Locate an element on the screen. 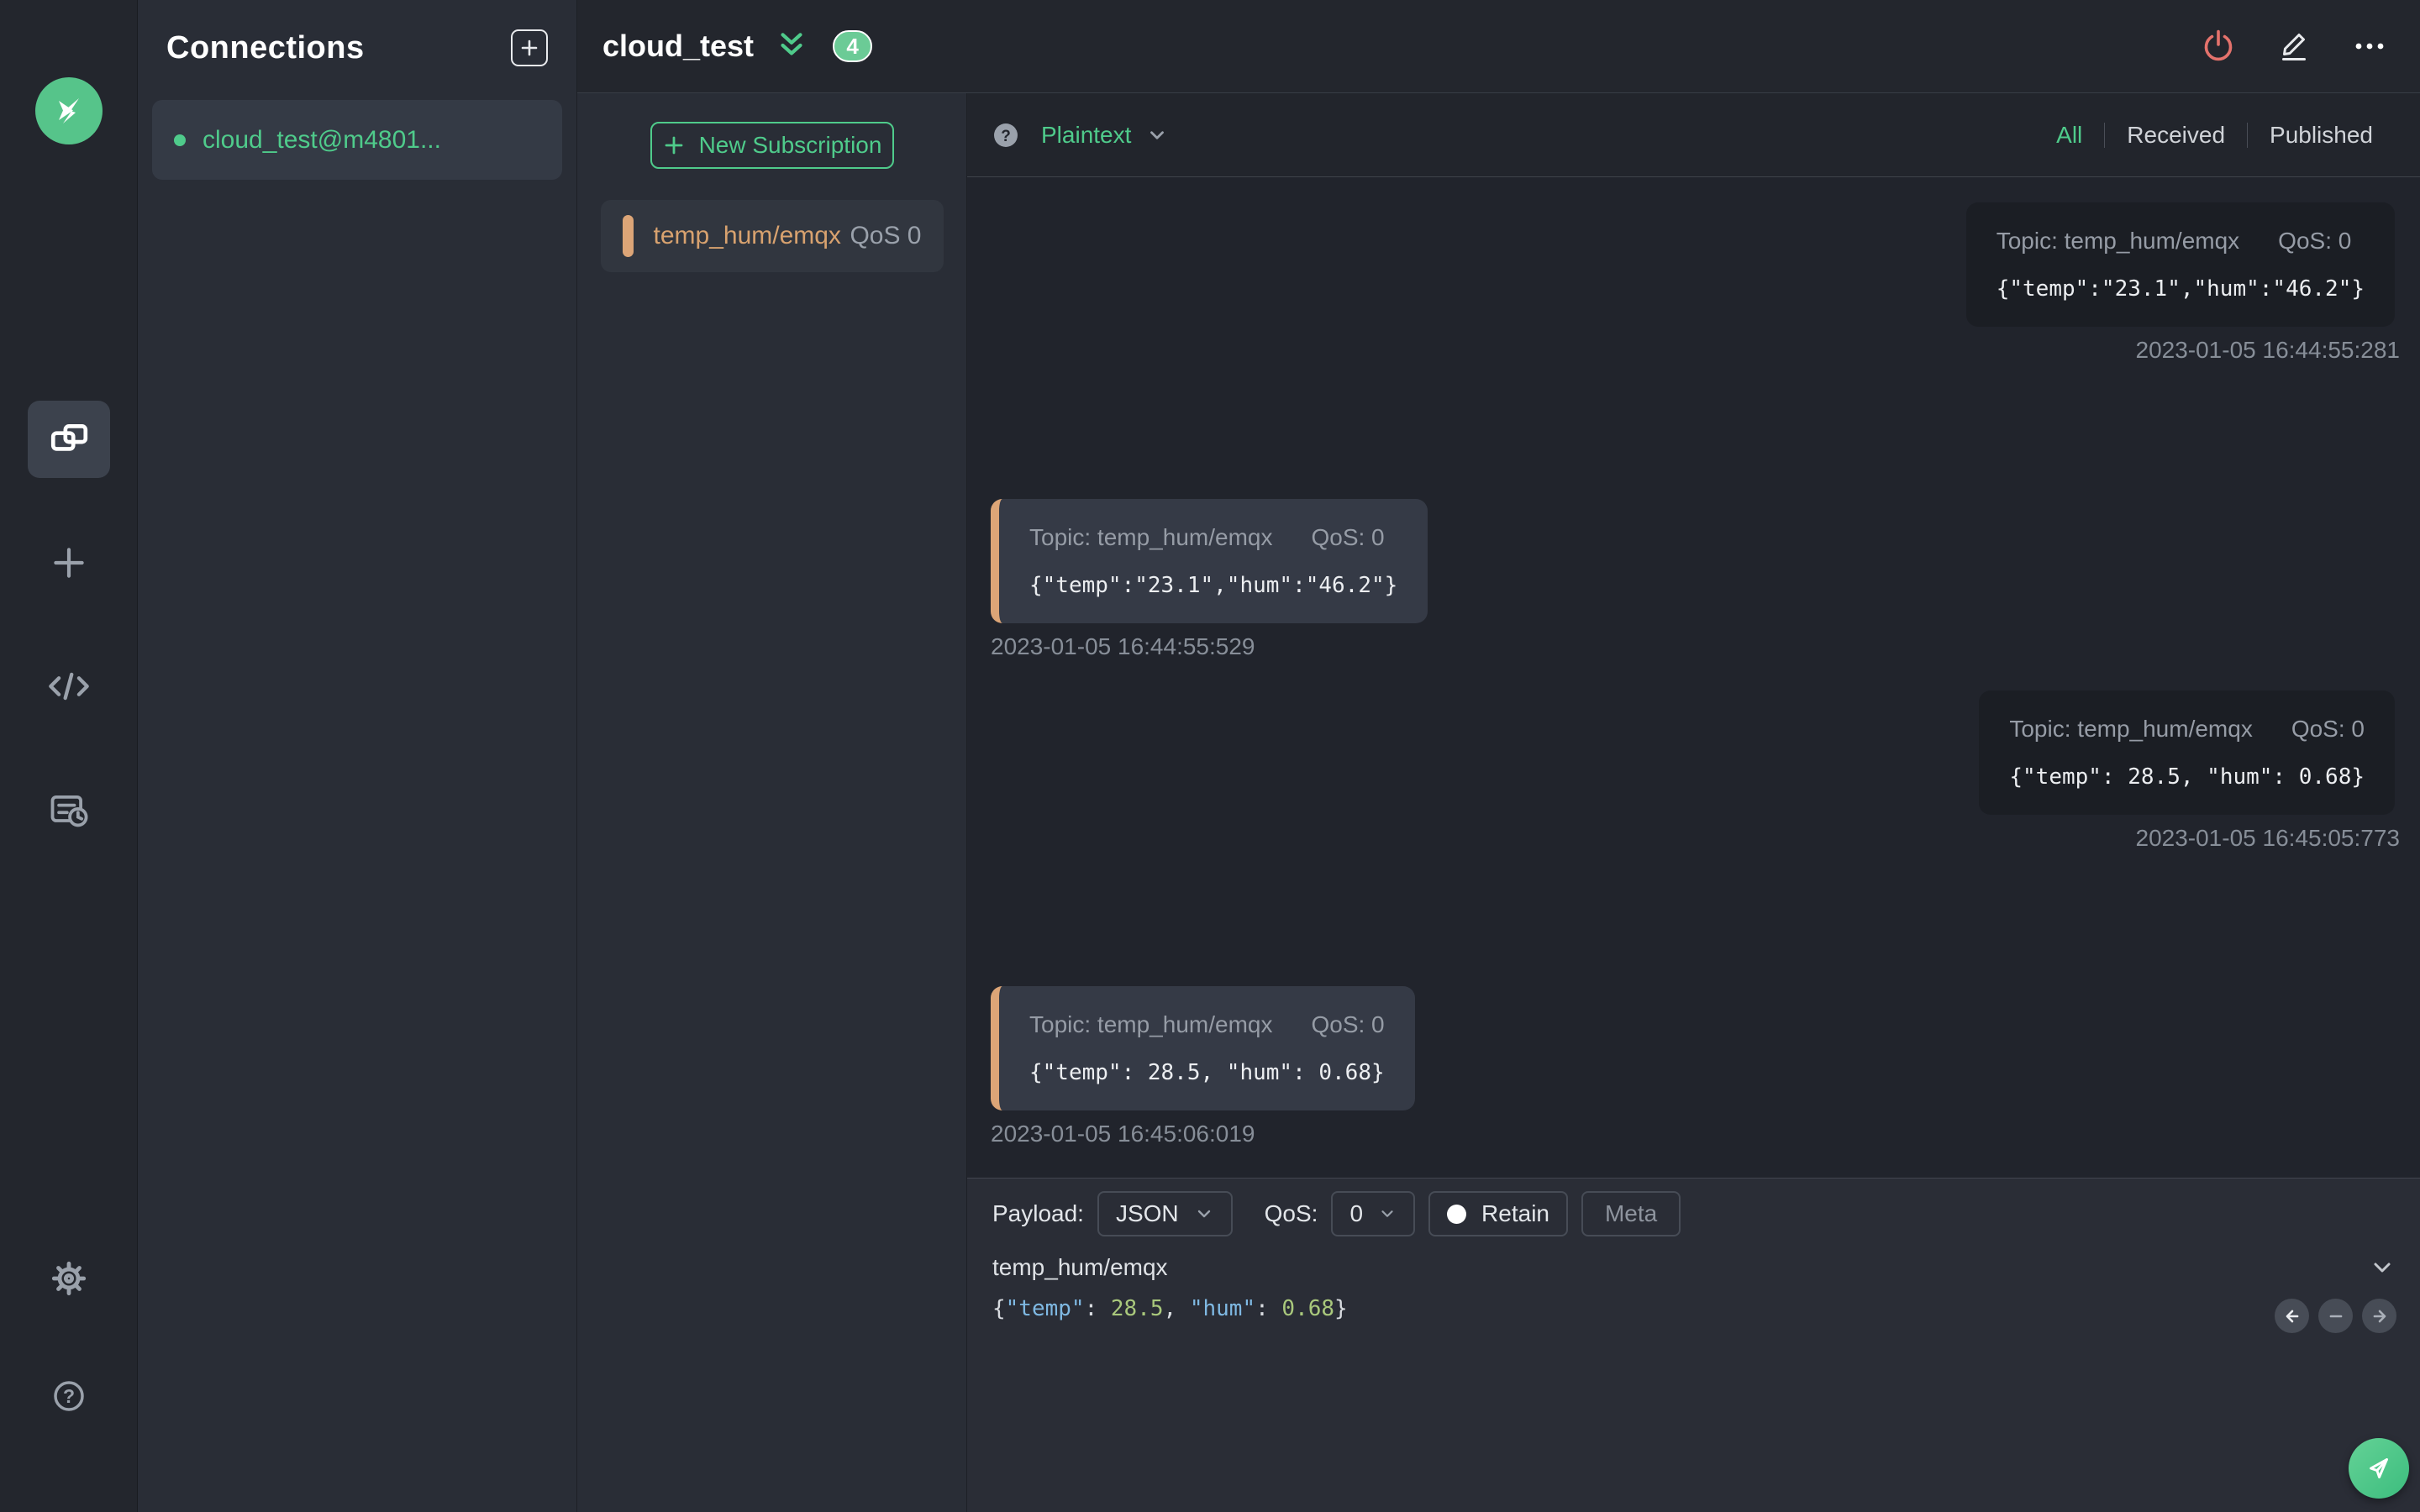 This screenshot has height=1512, width=2420. arrow-left-icon is located at coordinates (2292, 1316).